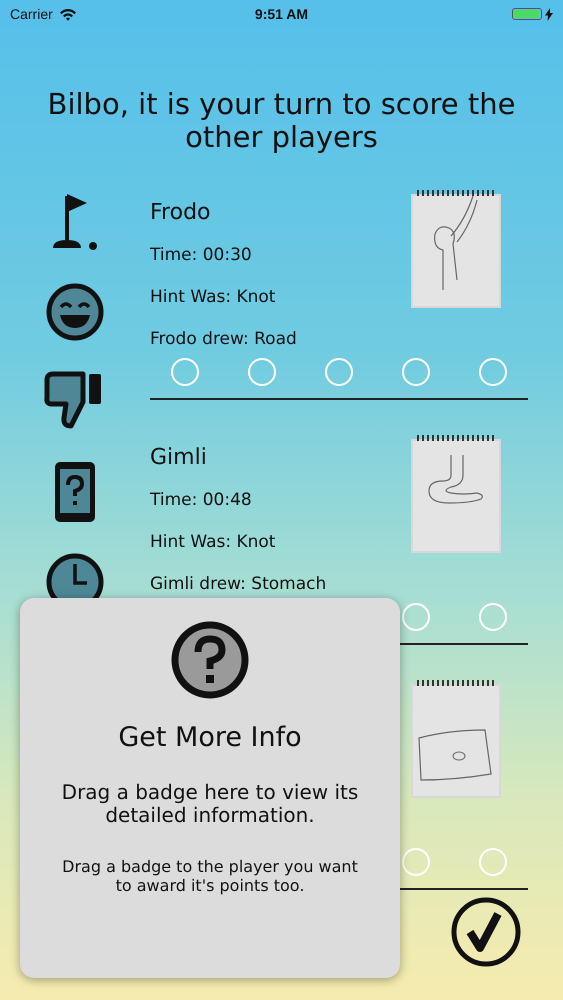 This screenshot has width=563, height=1000. I want to click on carrier-label: Carrier, so click(31, 14).